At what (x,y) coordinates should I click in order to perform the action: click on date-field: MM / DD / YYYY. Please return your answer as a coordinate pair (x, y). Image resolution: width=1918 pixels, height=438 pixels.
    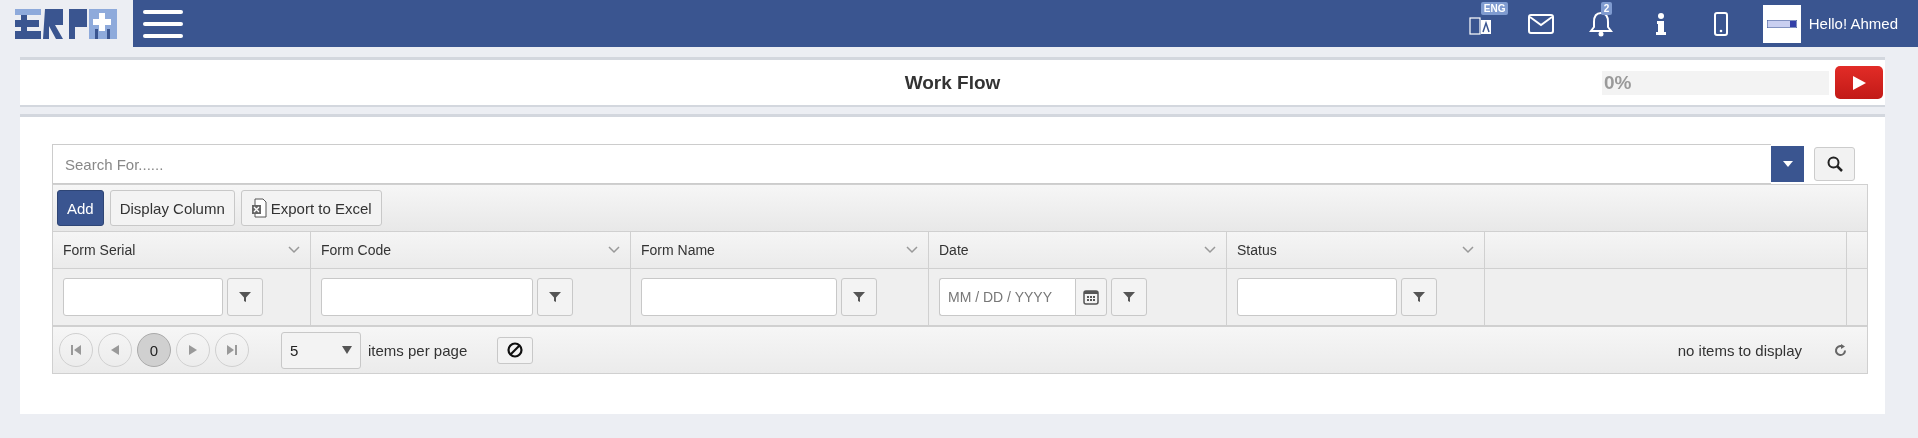
    Looking at the image, I should click on (1007, 297).